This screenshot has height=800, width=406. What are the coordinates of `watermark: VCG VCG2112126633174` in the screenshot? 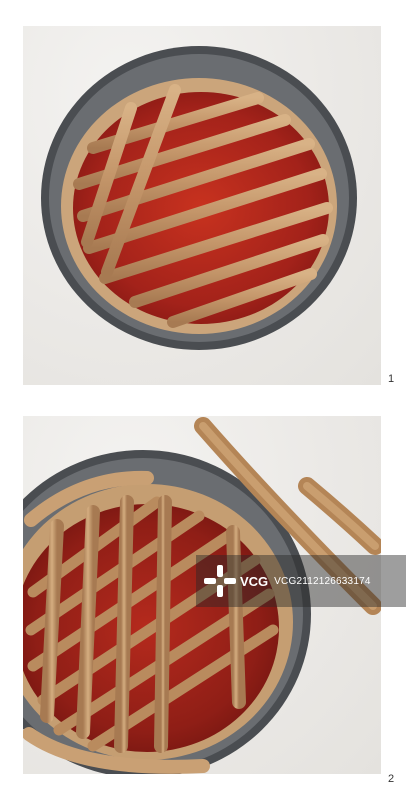 It's located at (301, 581).